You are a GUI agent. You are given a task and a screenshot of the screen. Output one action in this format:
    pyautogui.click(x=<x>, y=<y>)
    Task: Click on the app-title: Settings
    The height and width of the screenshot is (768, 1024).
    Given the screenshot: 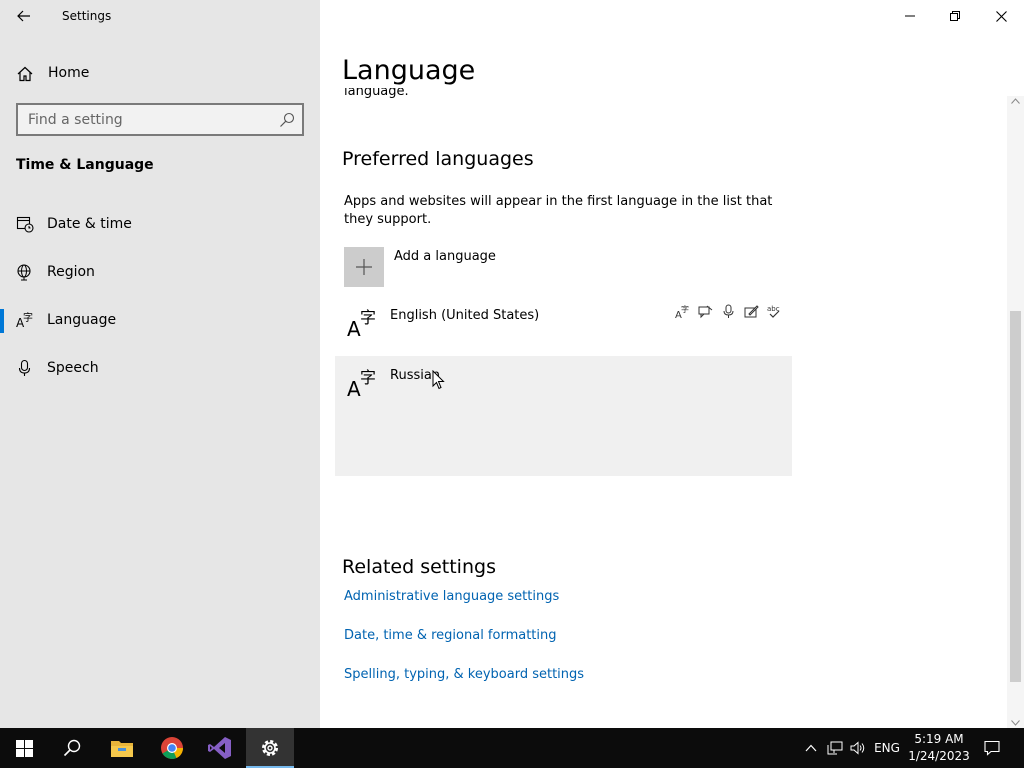 What is the action you would take?
    pyautogui.click(x=87, y=16)
    